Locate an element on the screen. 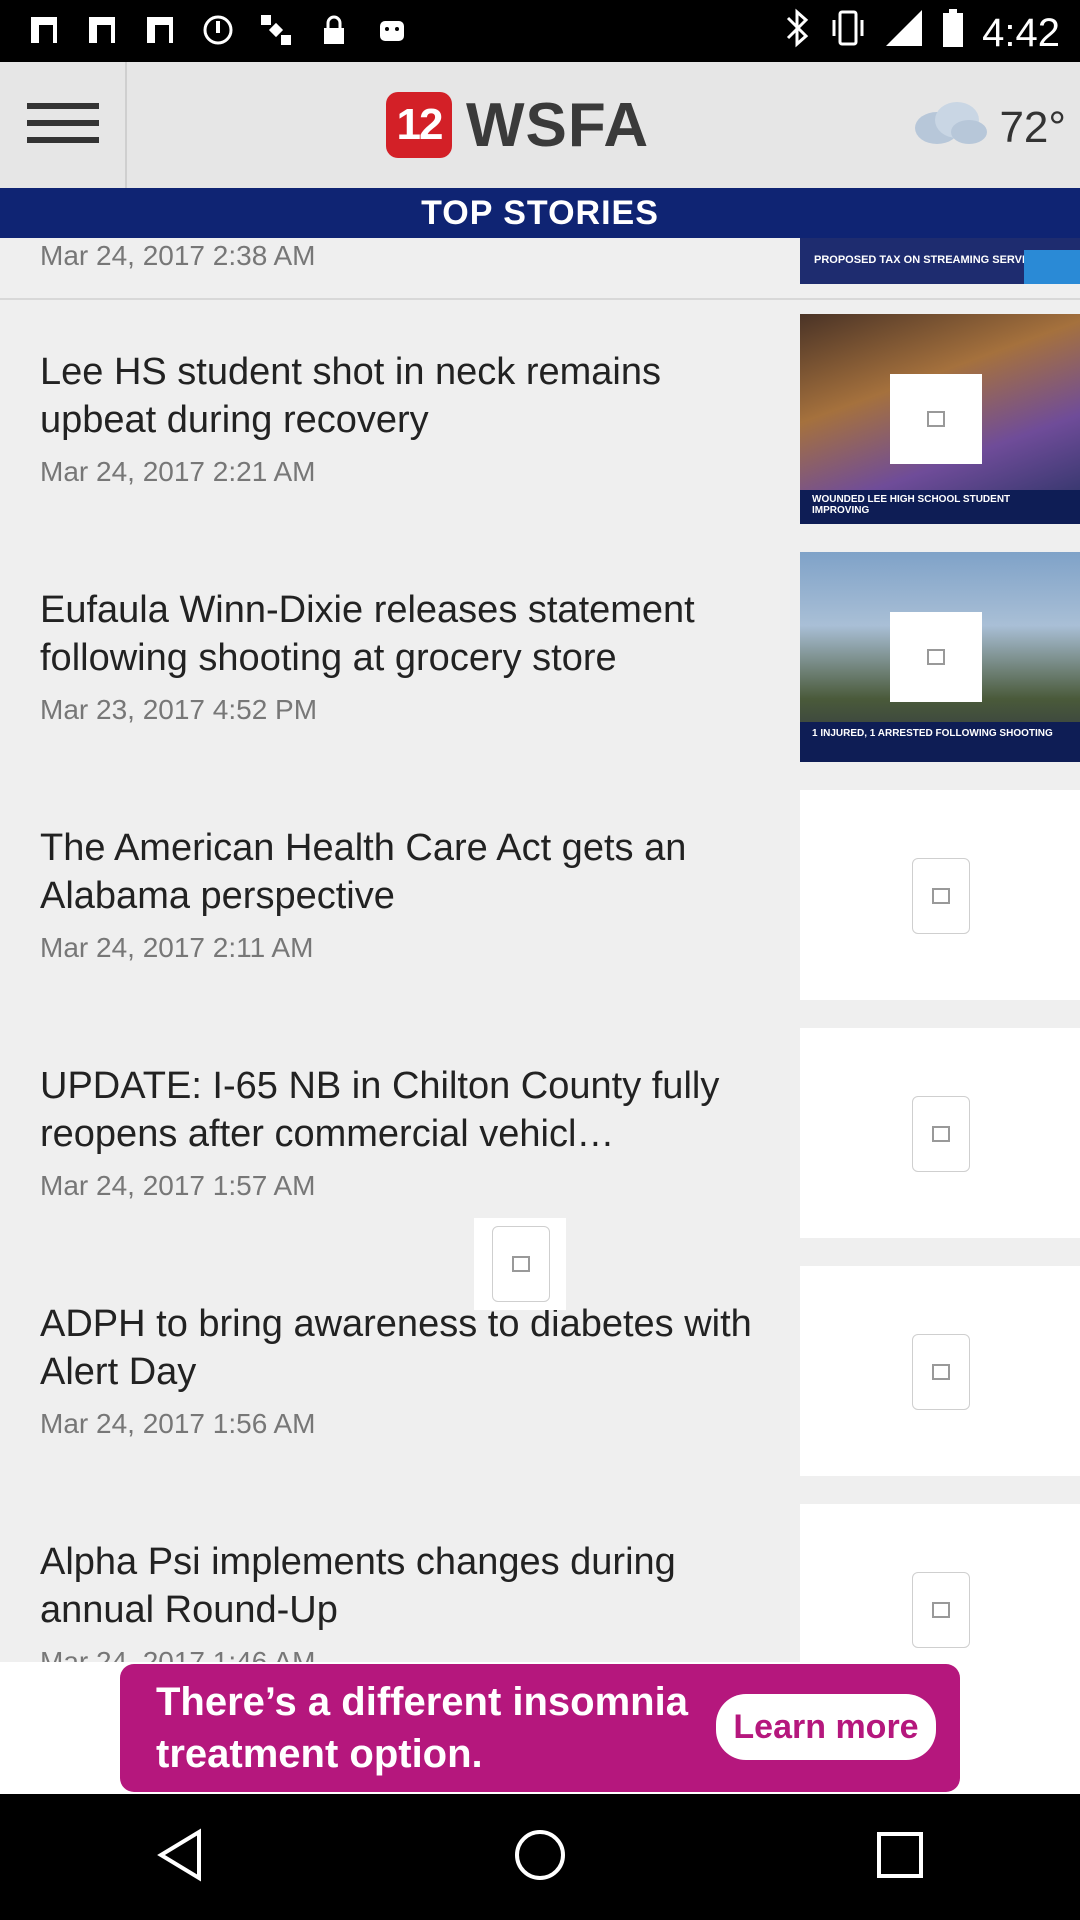  back-button is located at coordinates (180, 1857).